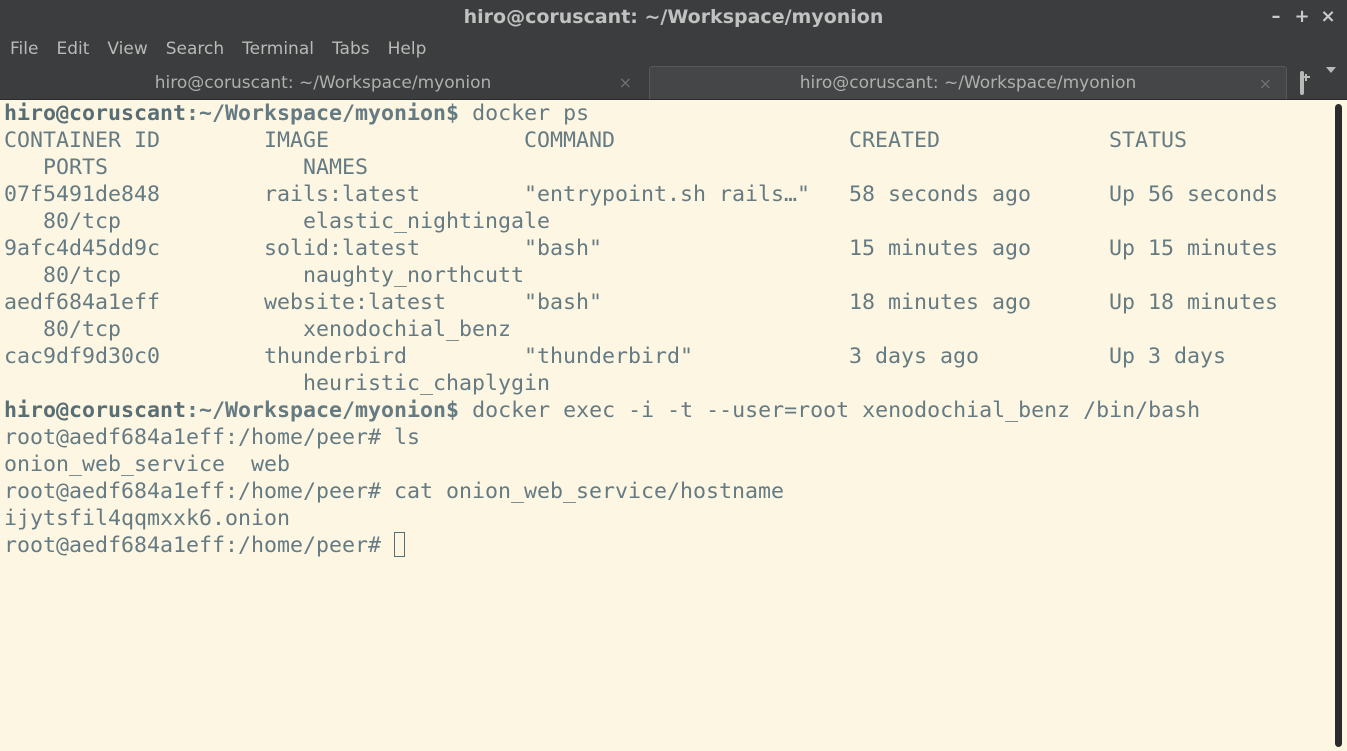 The height and width of the screenshot is (751, 1347). I want to click on terminal-line: 80/tcp xenodochial_benz, so click(258, 329).